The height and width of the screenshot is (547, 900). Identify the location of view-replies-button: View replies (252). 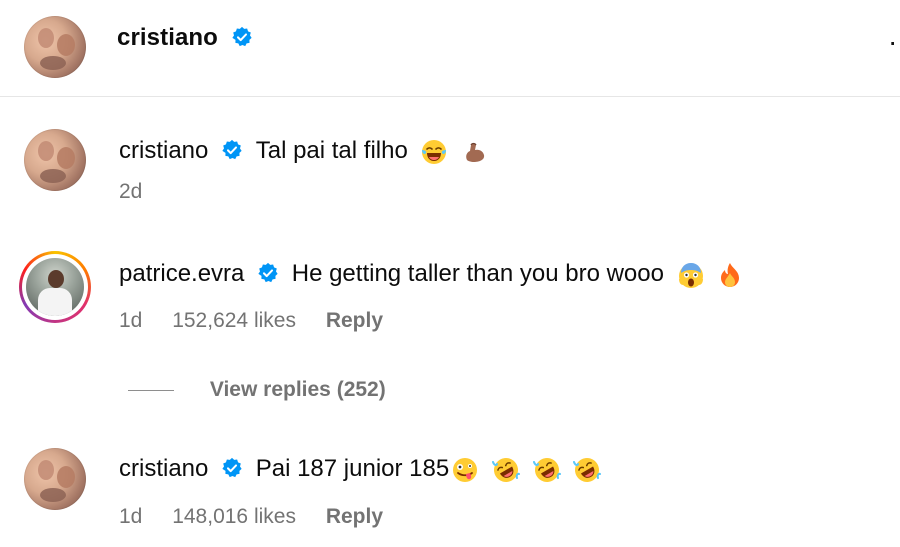
(257, 390).